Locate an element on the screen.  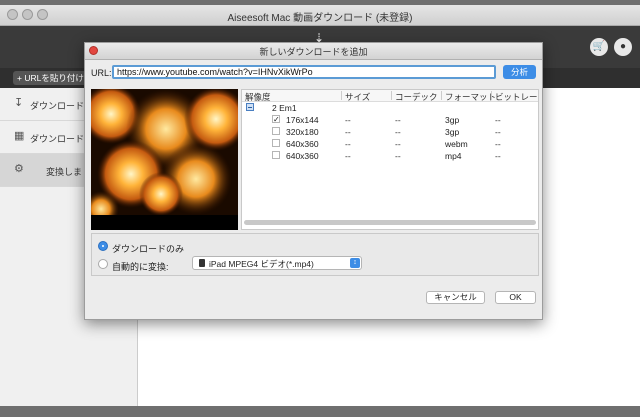
table-row: 640x360 -- -- mp4 -- is located at coordinates (390, 156).